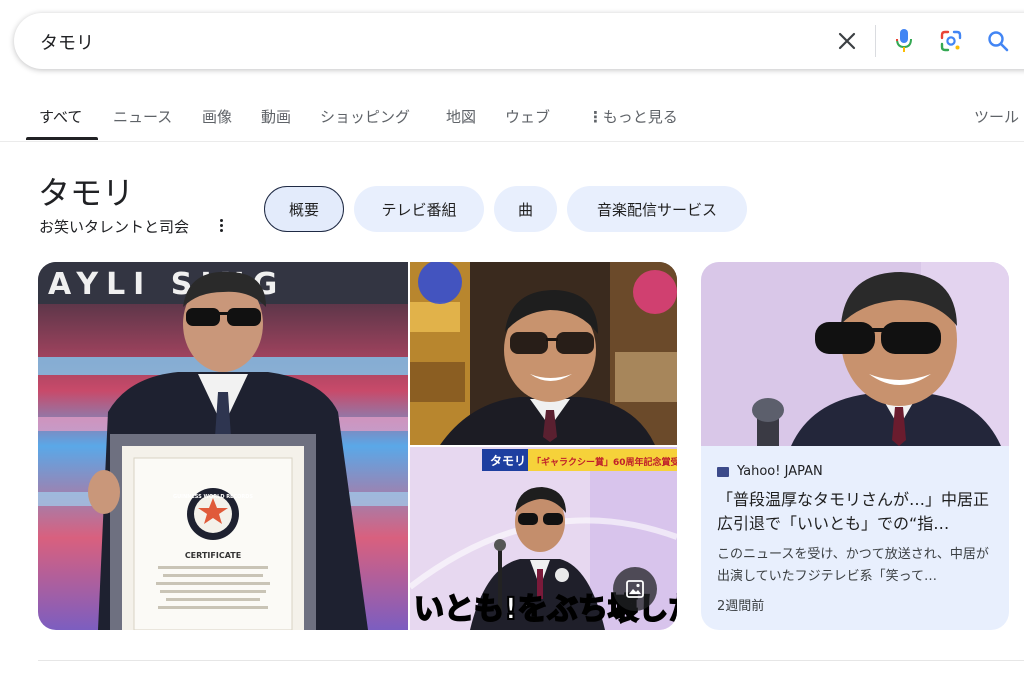  What do you see at coordinates (62, 138) in the screenshot?
I see `active-tab-indicator` at bounding box center [62, 138].